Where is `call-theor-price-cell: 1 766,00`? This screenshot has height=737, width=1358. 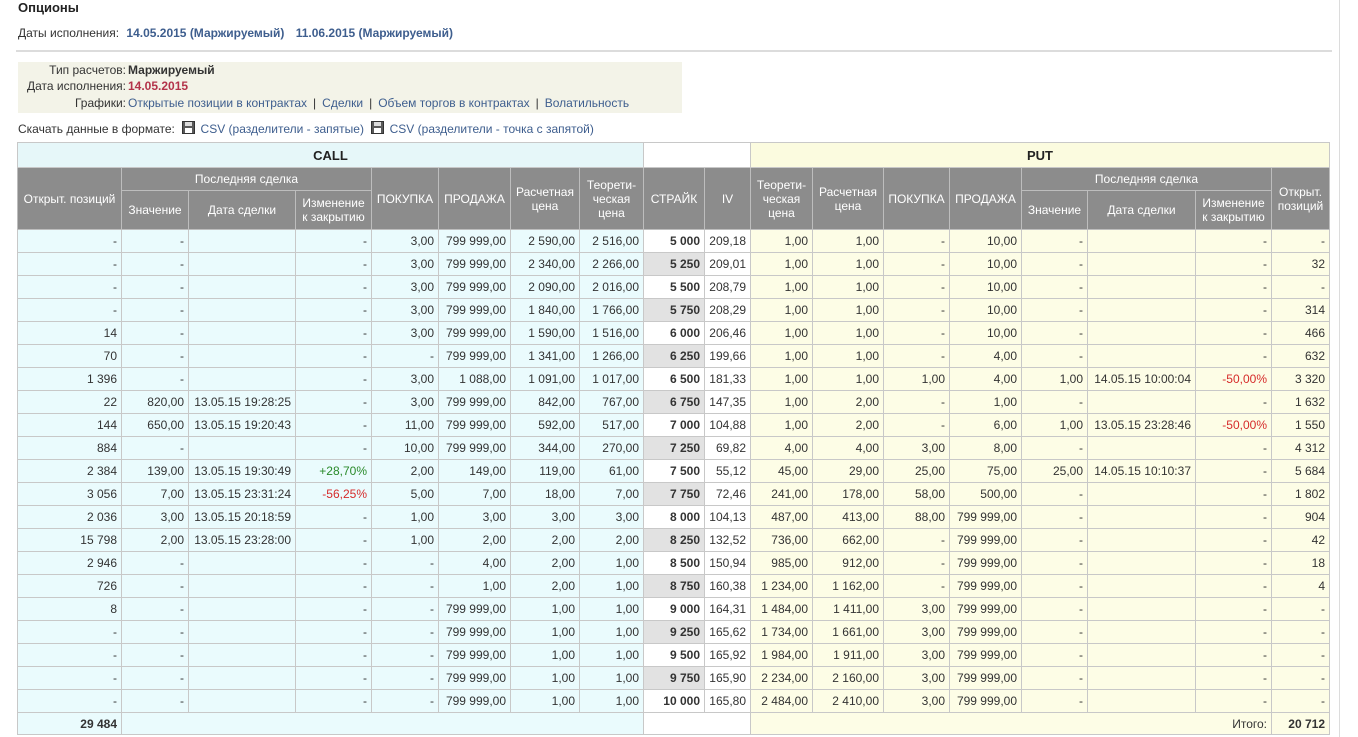 call-theor-price-cell: 1 766,00 is located at coordinates (611, 310).